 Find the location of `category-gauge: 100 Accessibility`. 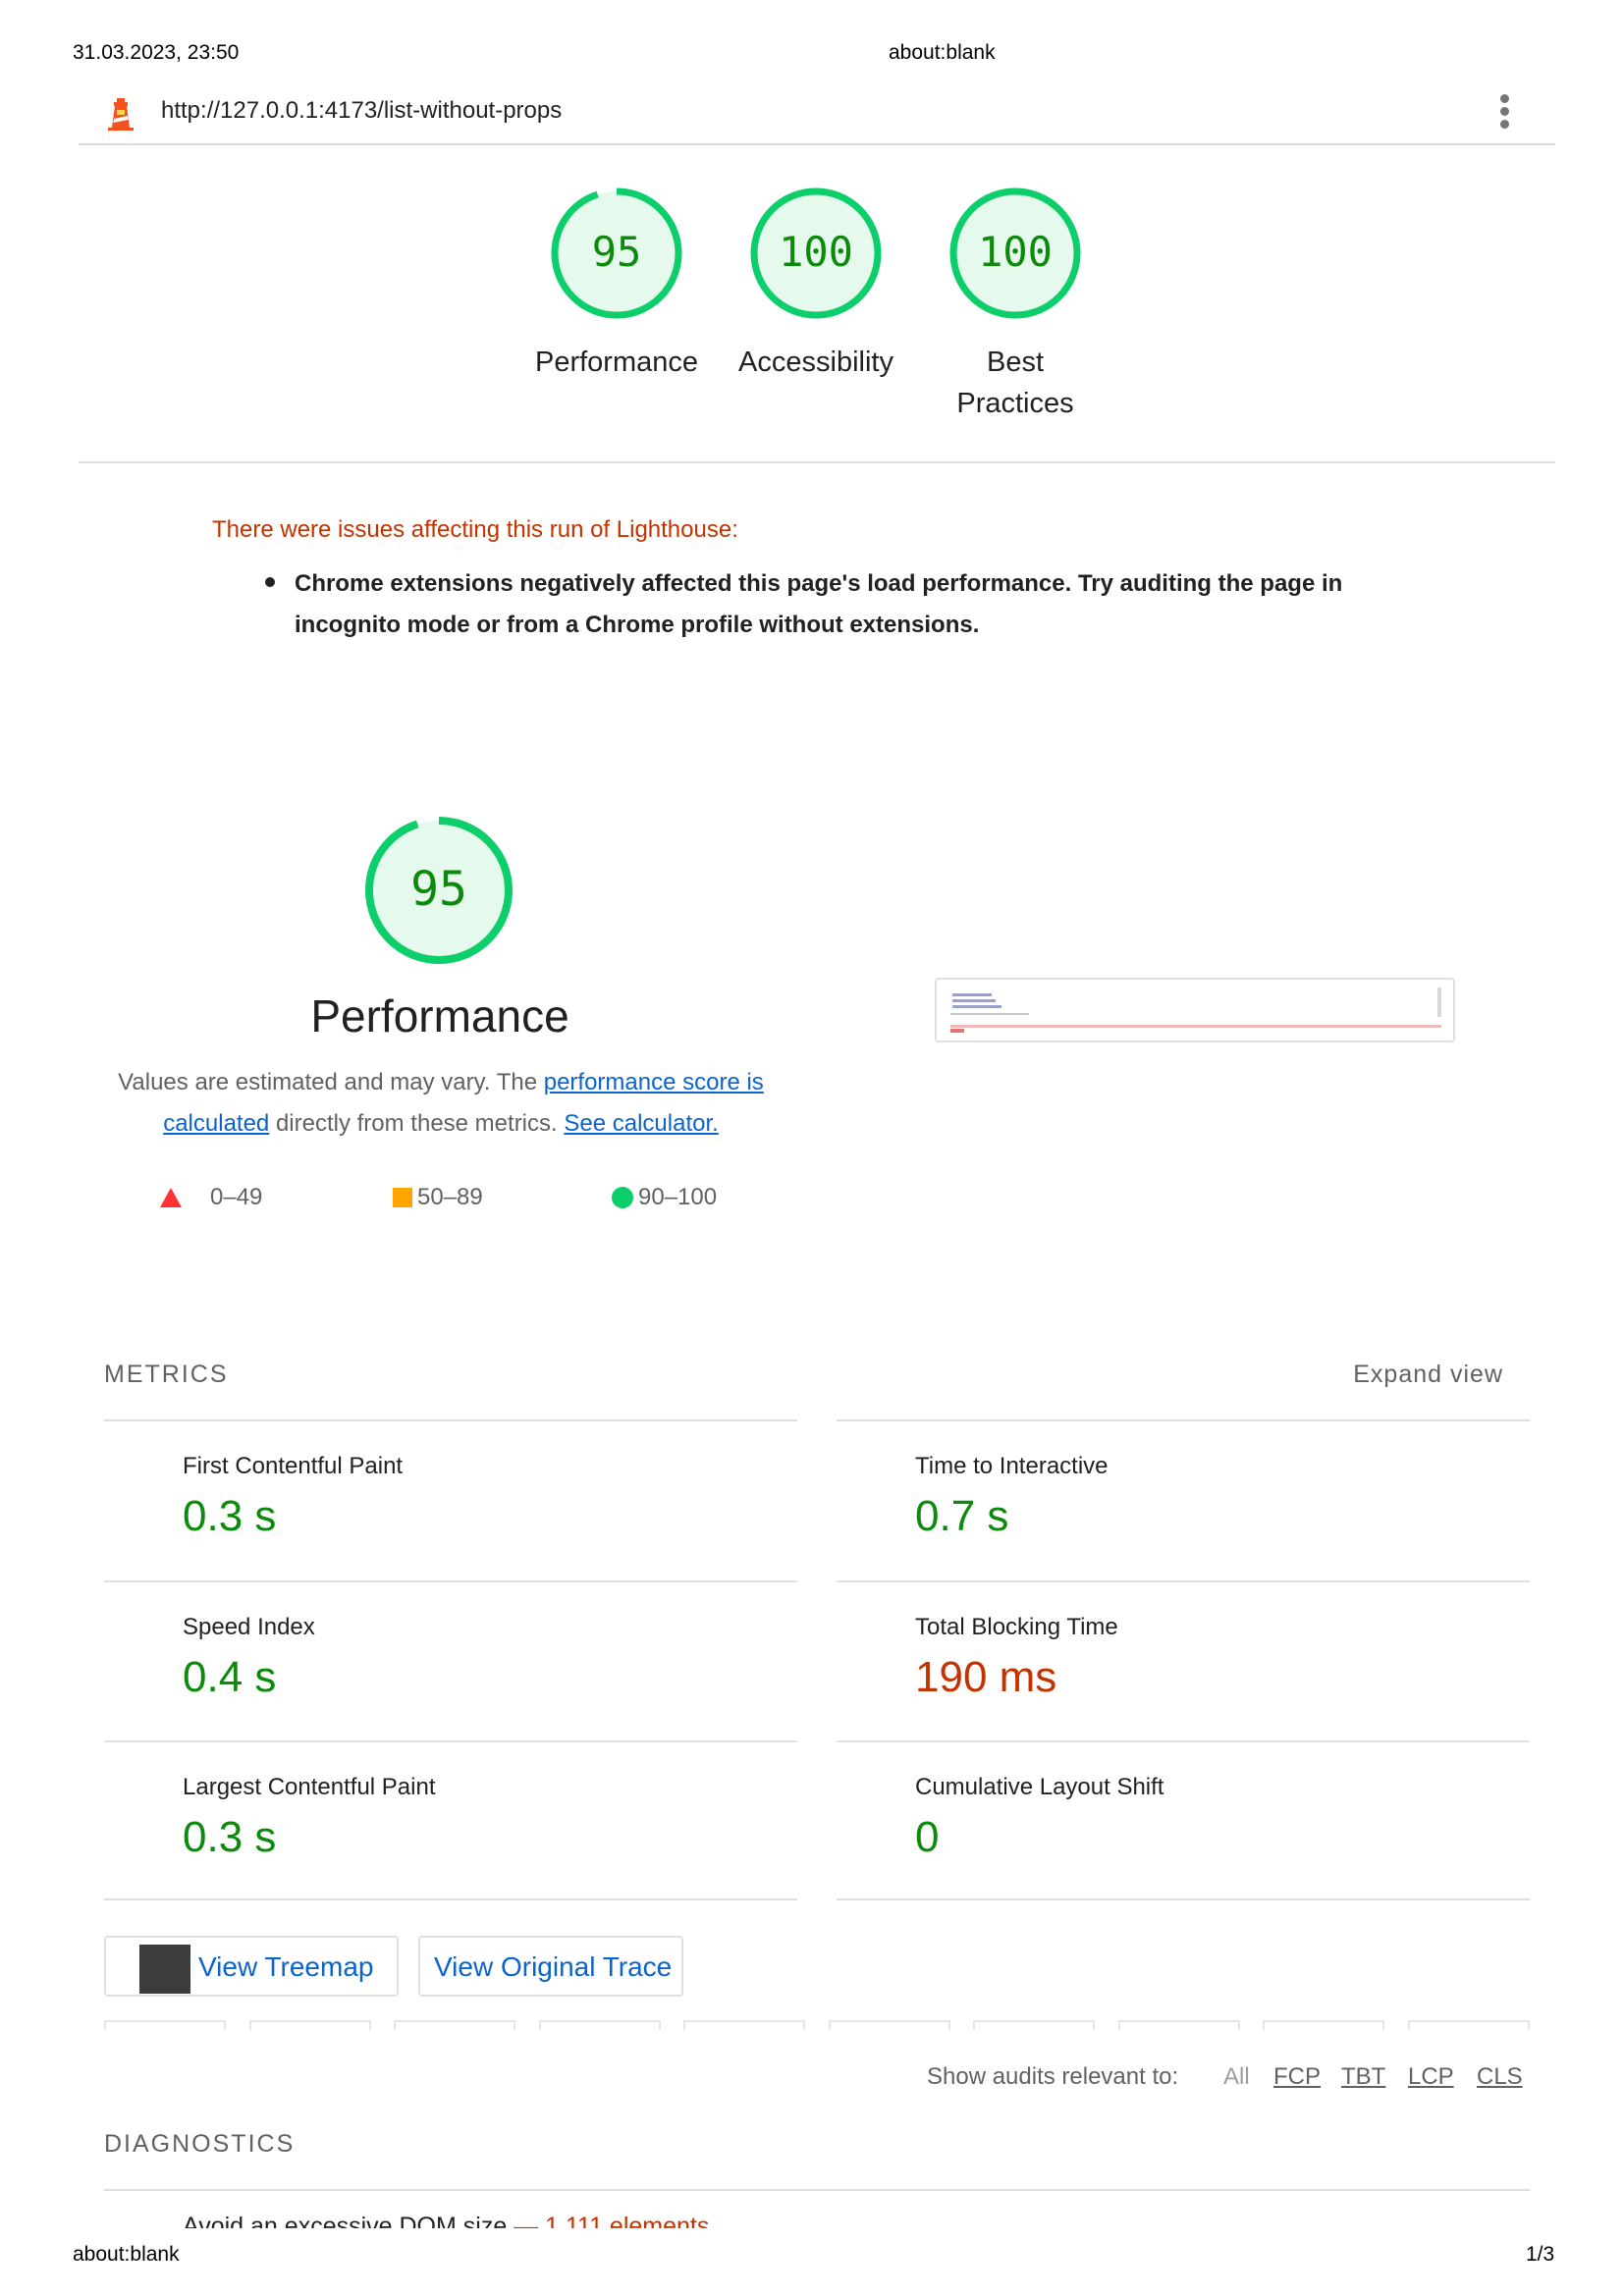

category-gauge: 100 Accessibility is located at coordinates (816, 285).